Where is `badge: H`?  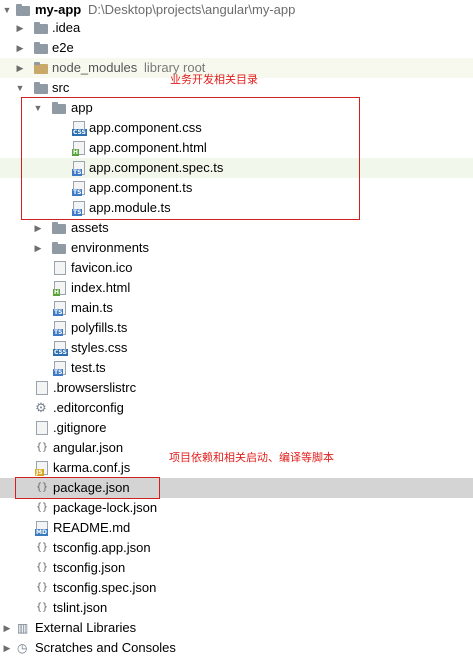
badge: H is located at coordinates (57, 292).